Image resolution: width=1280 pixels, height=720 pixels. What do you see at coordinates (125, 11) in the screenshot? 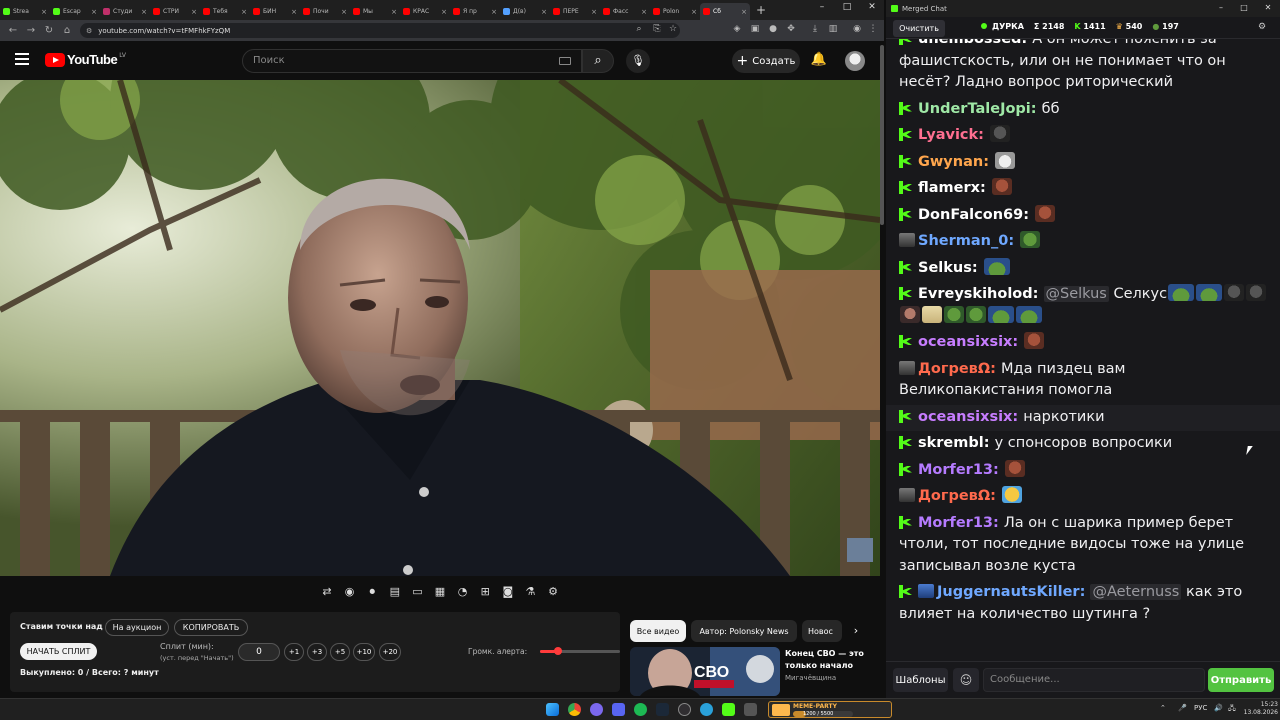
I see `browser-tab: Студи ×` at bounding box center [125, 11].